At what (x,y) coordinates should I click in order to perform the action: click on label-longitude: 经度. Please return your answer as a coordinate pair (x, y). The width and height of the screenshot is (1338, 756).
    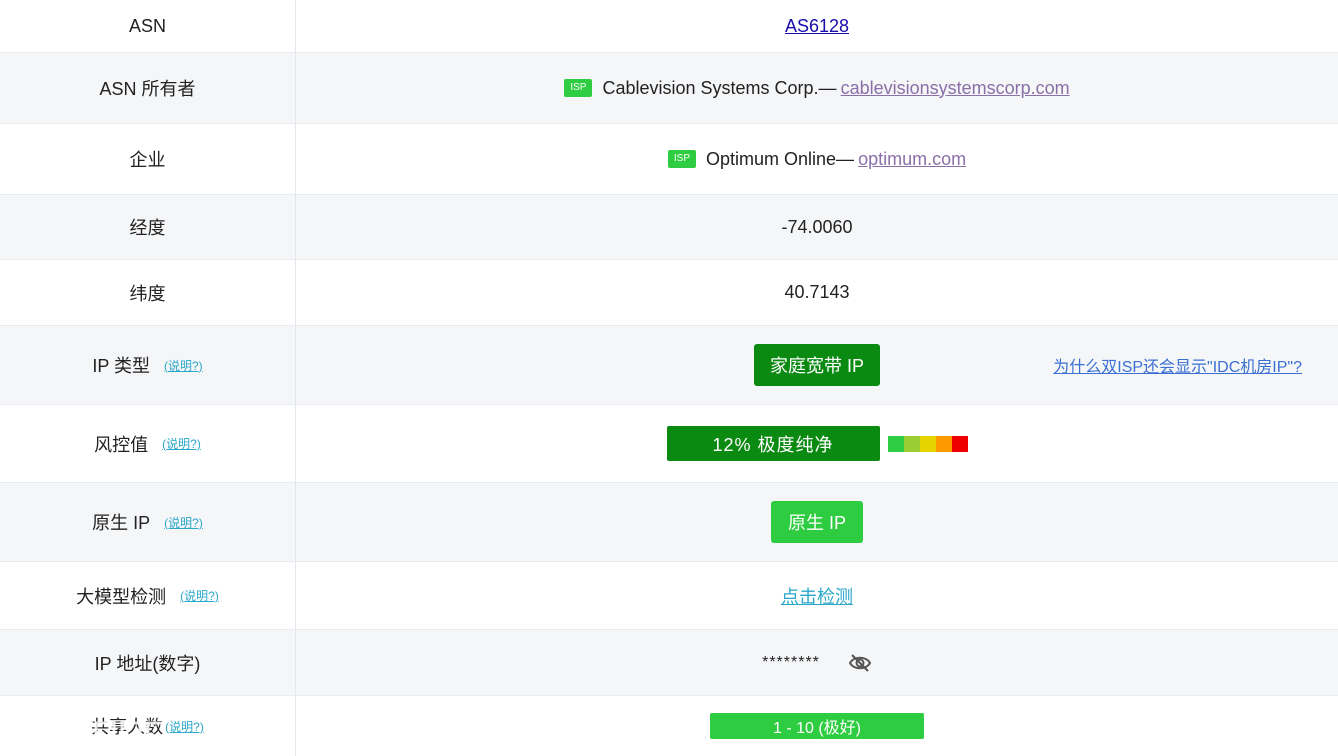
    Looking at the image, I should click on (148, 227).